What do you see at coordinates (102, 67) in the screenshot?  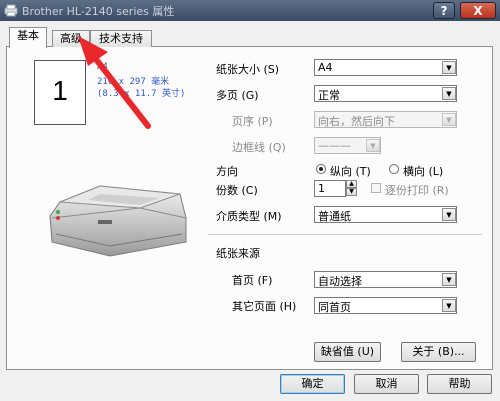 I see `paper-size-name: A4` at bounding box center [102, 67].